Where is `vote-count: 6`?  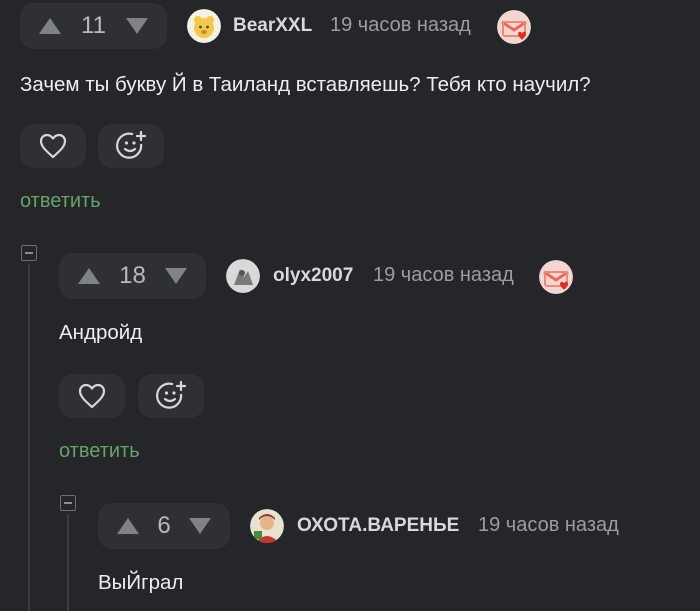 vote-count: 6 is located at coordinates (164, 525).